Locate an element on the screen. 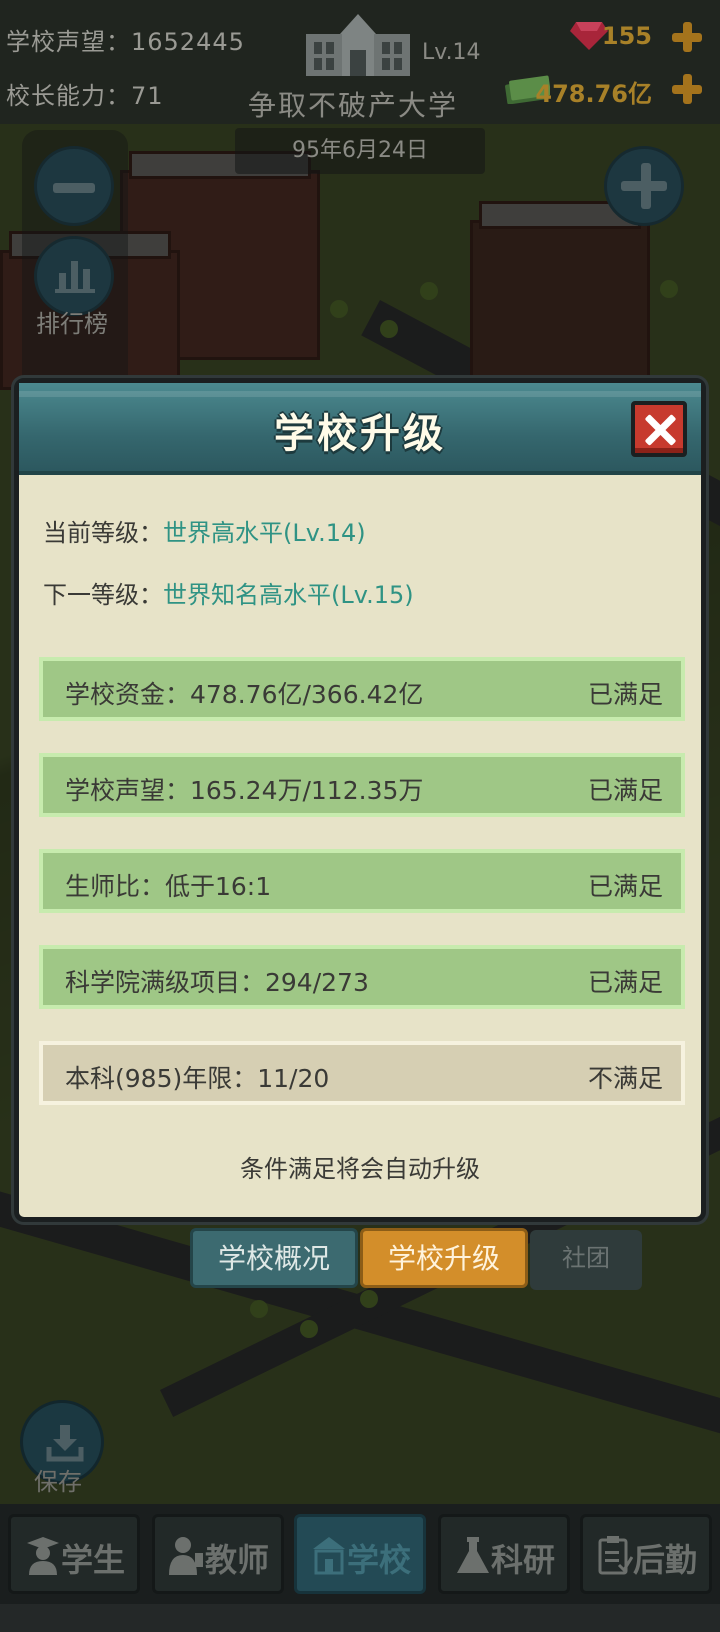 This screenshot has width=720, height=1632. nav-school: 学校 is located at coordinates (360, 1554).